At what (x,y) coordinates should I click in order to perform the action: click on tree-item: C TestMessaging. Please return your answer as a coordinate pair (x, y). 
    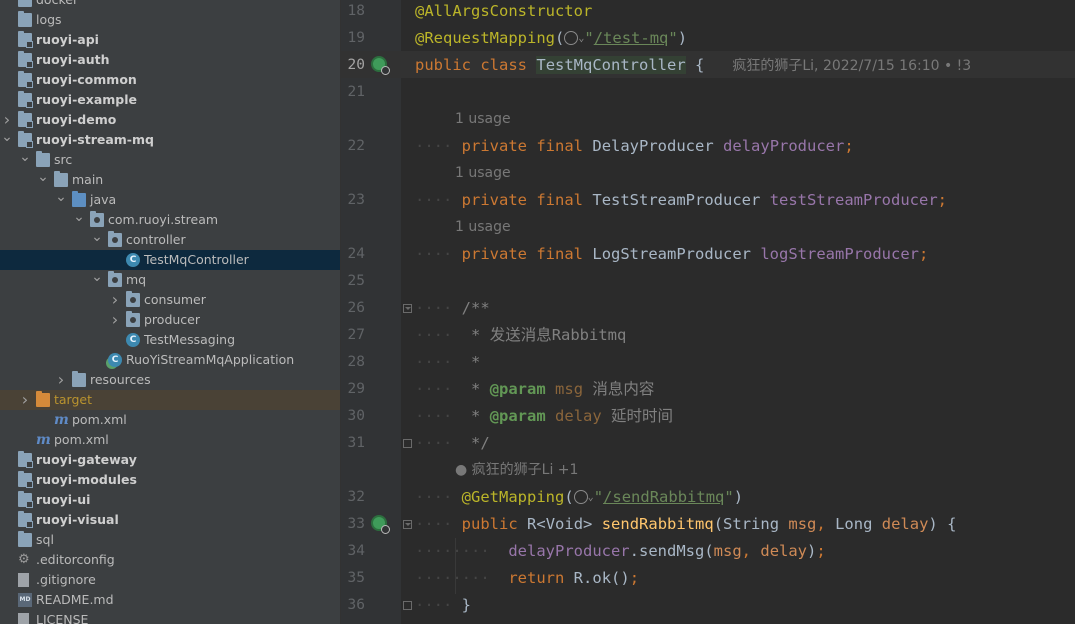
    Looking at the image, I should click on (170, 340).